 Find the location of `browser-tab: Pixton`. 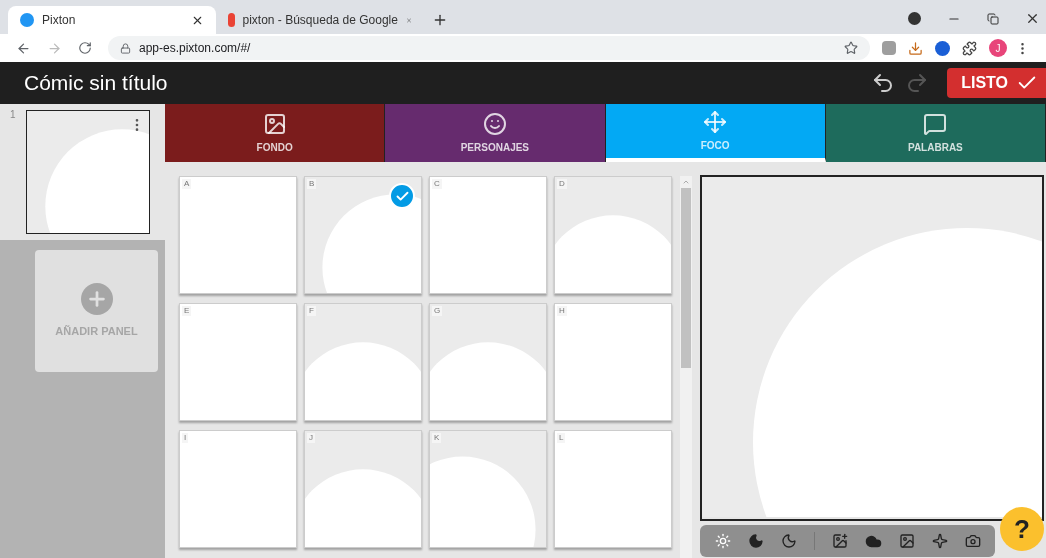

browser-tab: Pixton is located at coordinates (112, 20).